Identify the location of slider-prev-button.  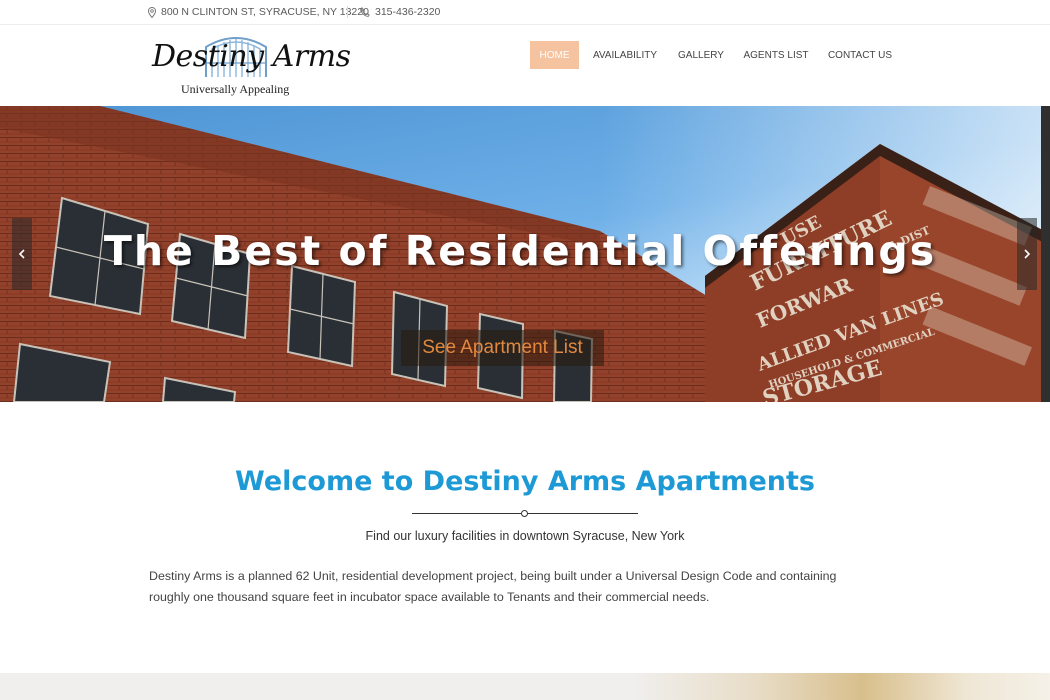
(22, 254).